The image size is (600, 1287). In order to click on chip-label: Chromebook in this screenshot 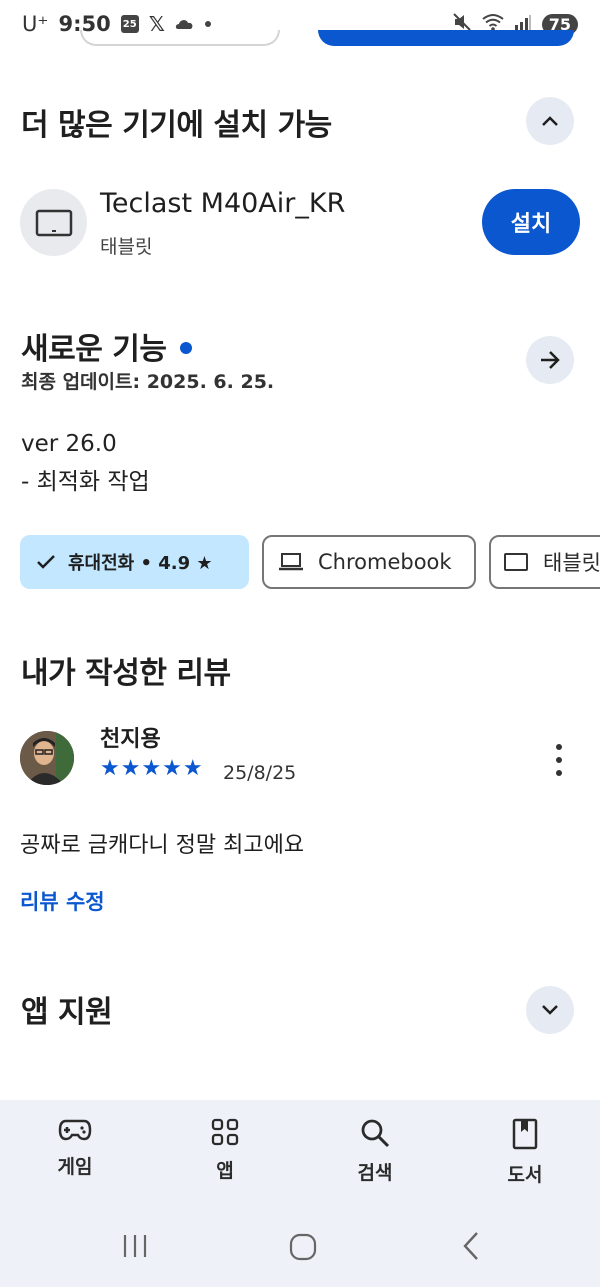, I will do `click(385, 562)`.